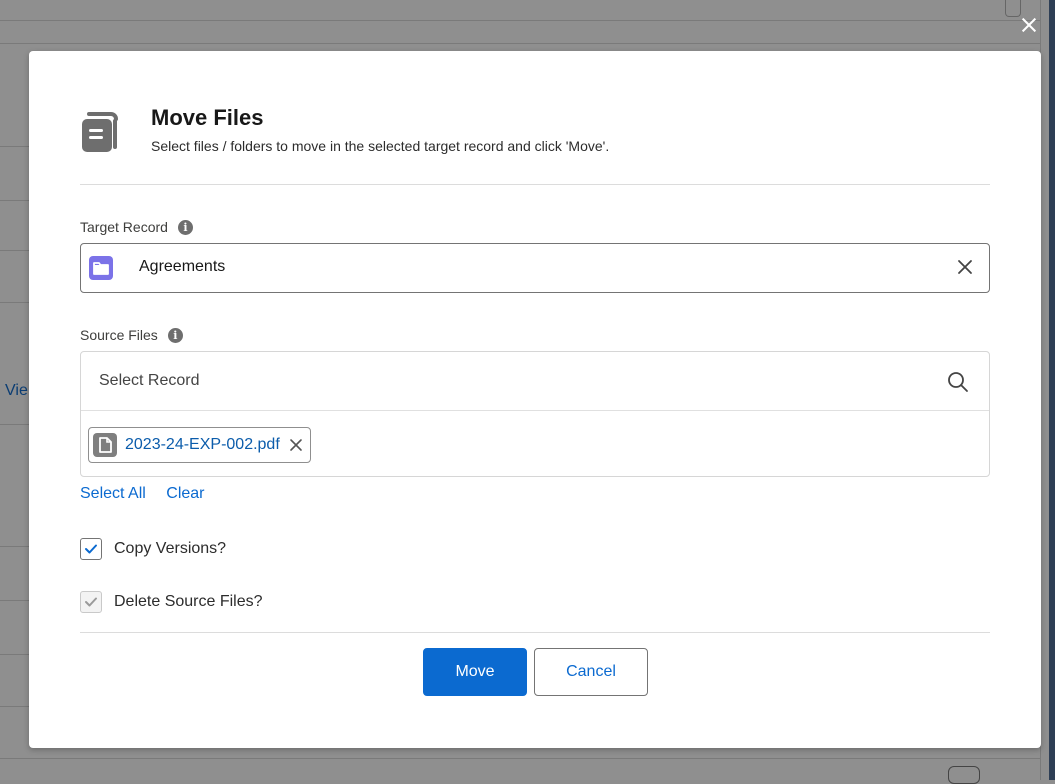 The height and width of the screenshot is (784, 1055). What do you see at coordinates (101, 268) in the screenshot?
I see `folder-icon` at bounding box center [101, 268].